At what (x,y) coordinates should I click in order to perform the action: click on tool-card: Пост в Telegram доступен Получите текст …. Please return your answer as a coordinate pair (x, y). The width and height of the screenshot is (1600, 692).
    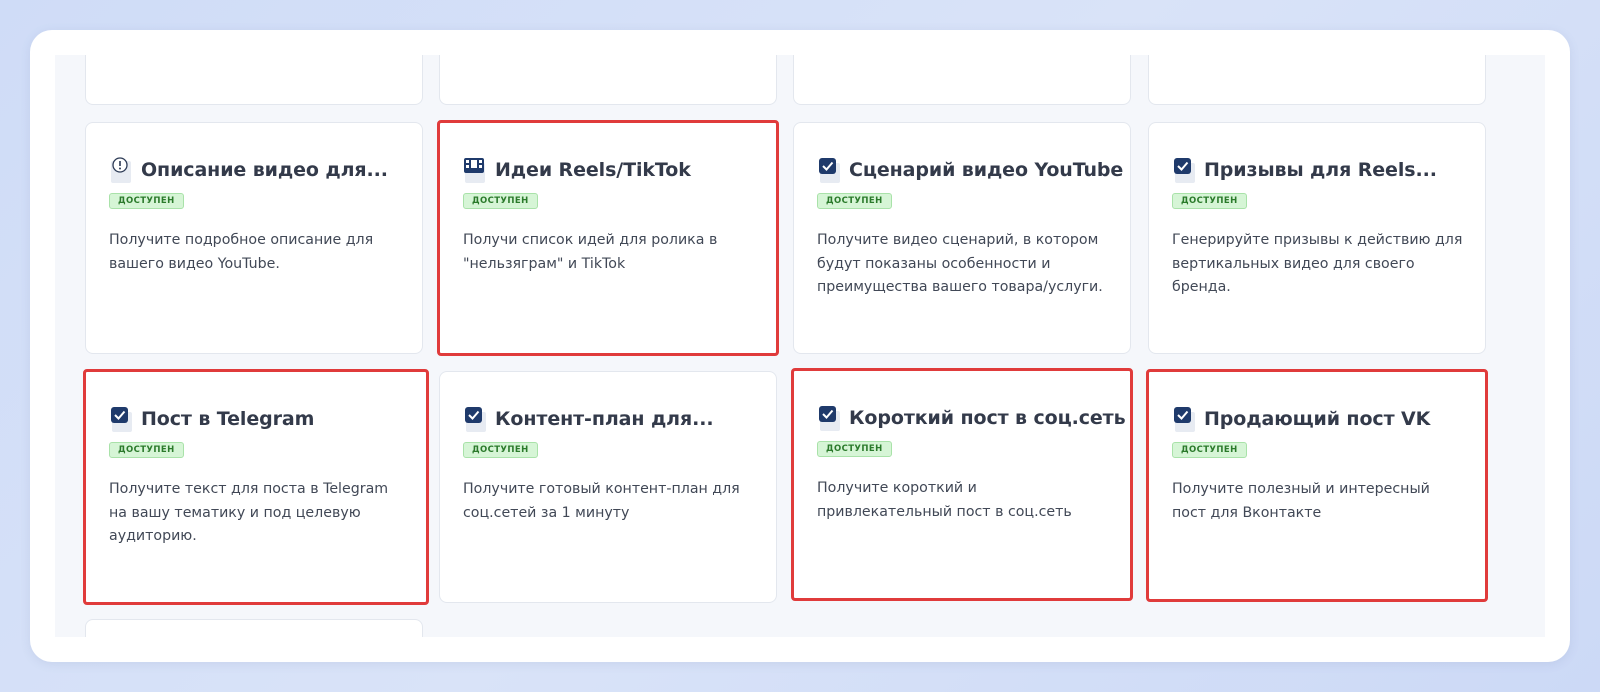
    Looking at the image, I should click on (256, 487).